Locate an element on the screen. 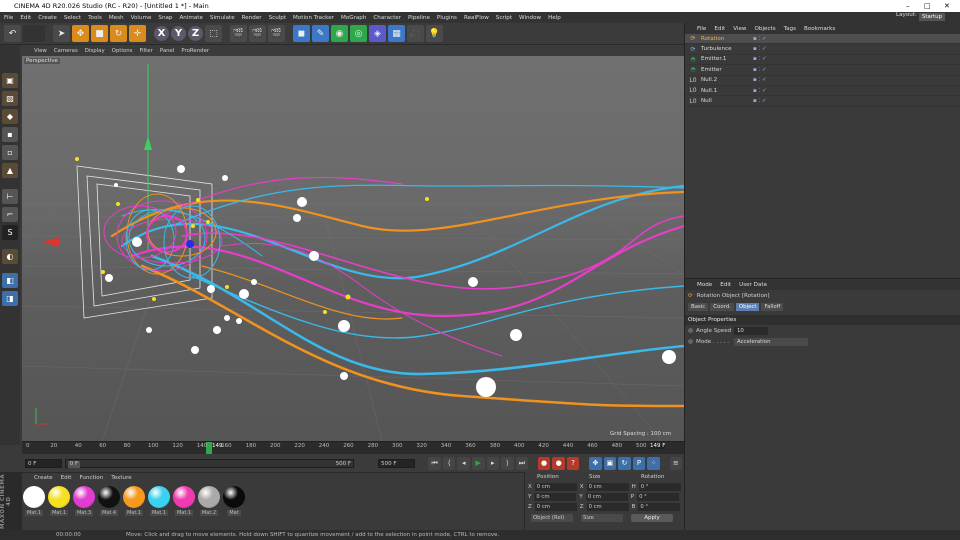  menu-item-pipeline: Pipeline is located at coordinates (419, 18).